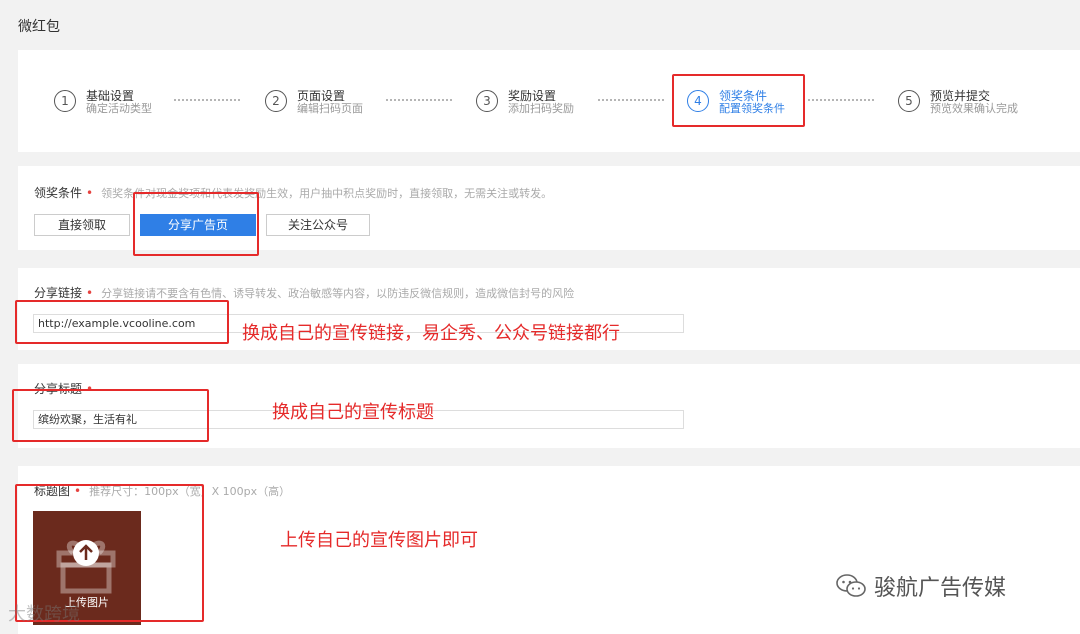 The width and height of the screenshot is (1080, 634). I want to click on step-subtitle: 预览效果确认完成, so click(974, 108).